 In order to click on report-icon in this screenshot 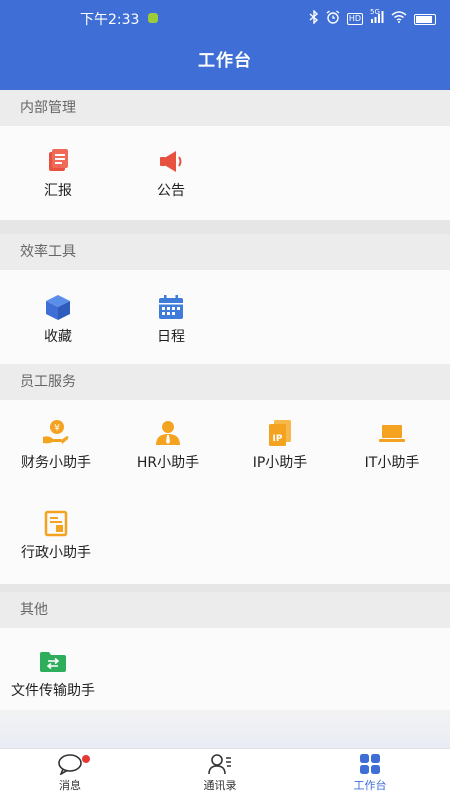, I will do `click(58, 160)`.